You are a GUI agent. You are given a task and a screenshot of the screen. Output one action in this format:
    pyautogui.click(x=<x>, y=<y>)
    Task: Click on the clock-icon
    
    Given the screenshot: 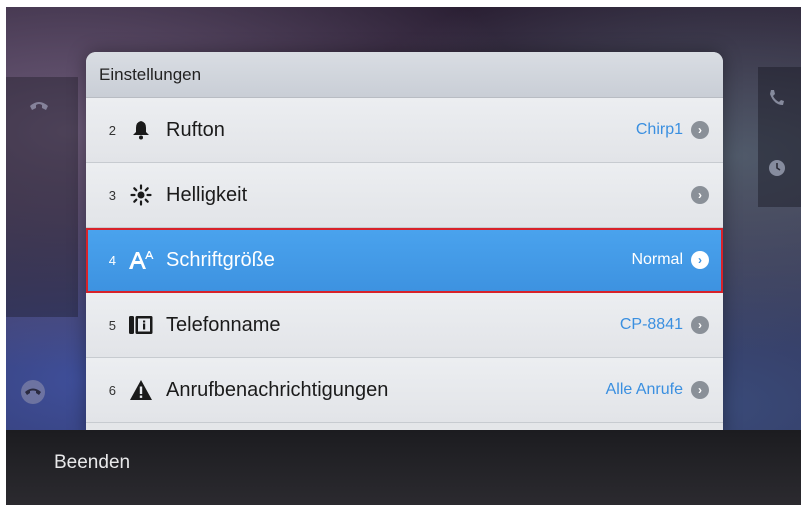 What is the action you would take?
    pyautogui.click(x=777, y=169)
    